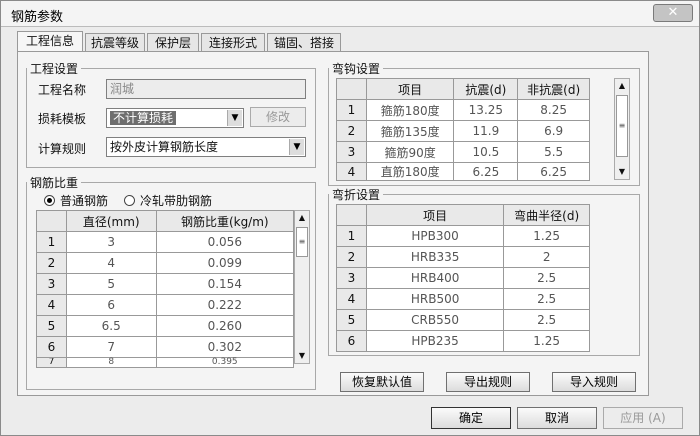 Image resolution: width=700 pixels, height=436 pixels. I want to click on hook-item-cell: 箍筋135度, so click(410, 131).